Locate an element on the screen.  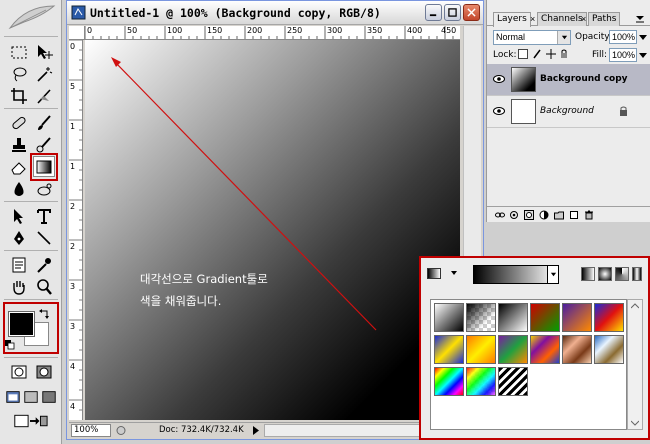
radial-gradient-type-icon is located at coordinates (605, 274).